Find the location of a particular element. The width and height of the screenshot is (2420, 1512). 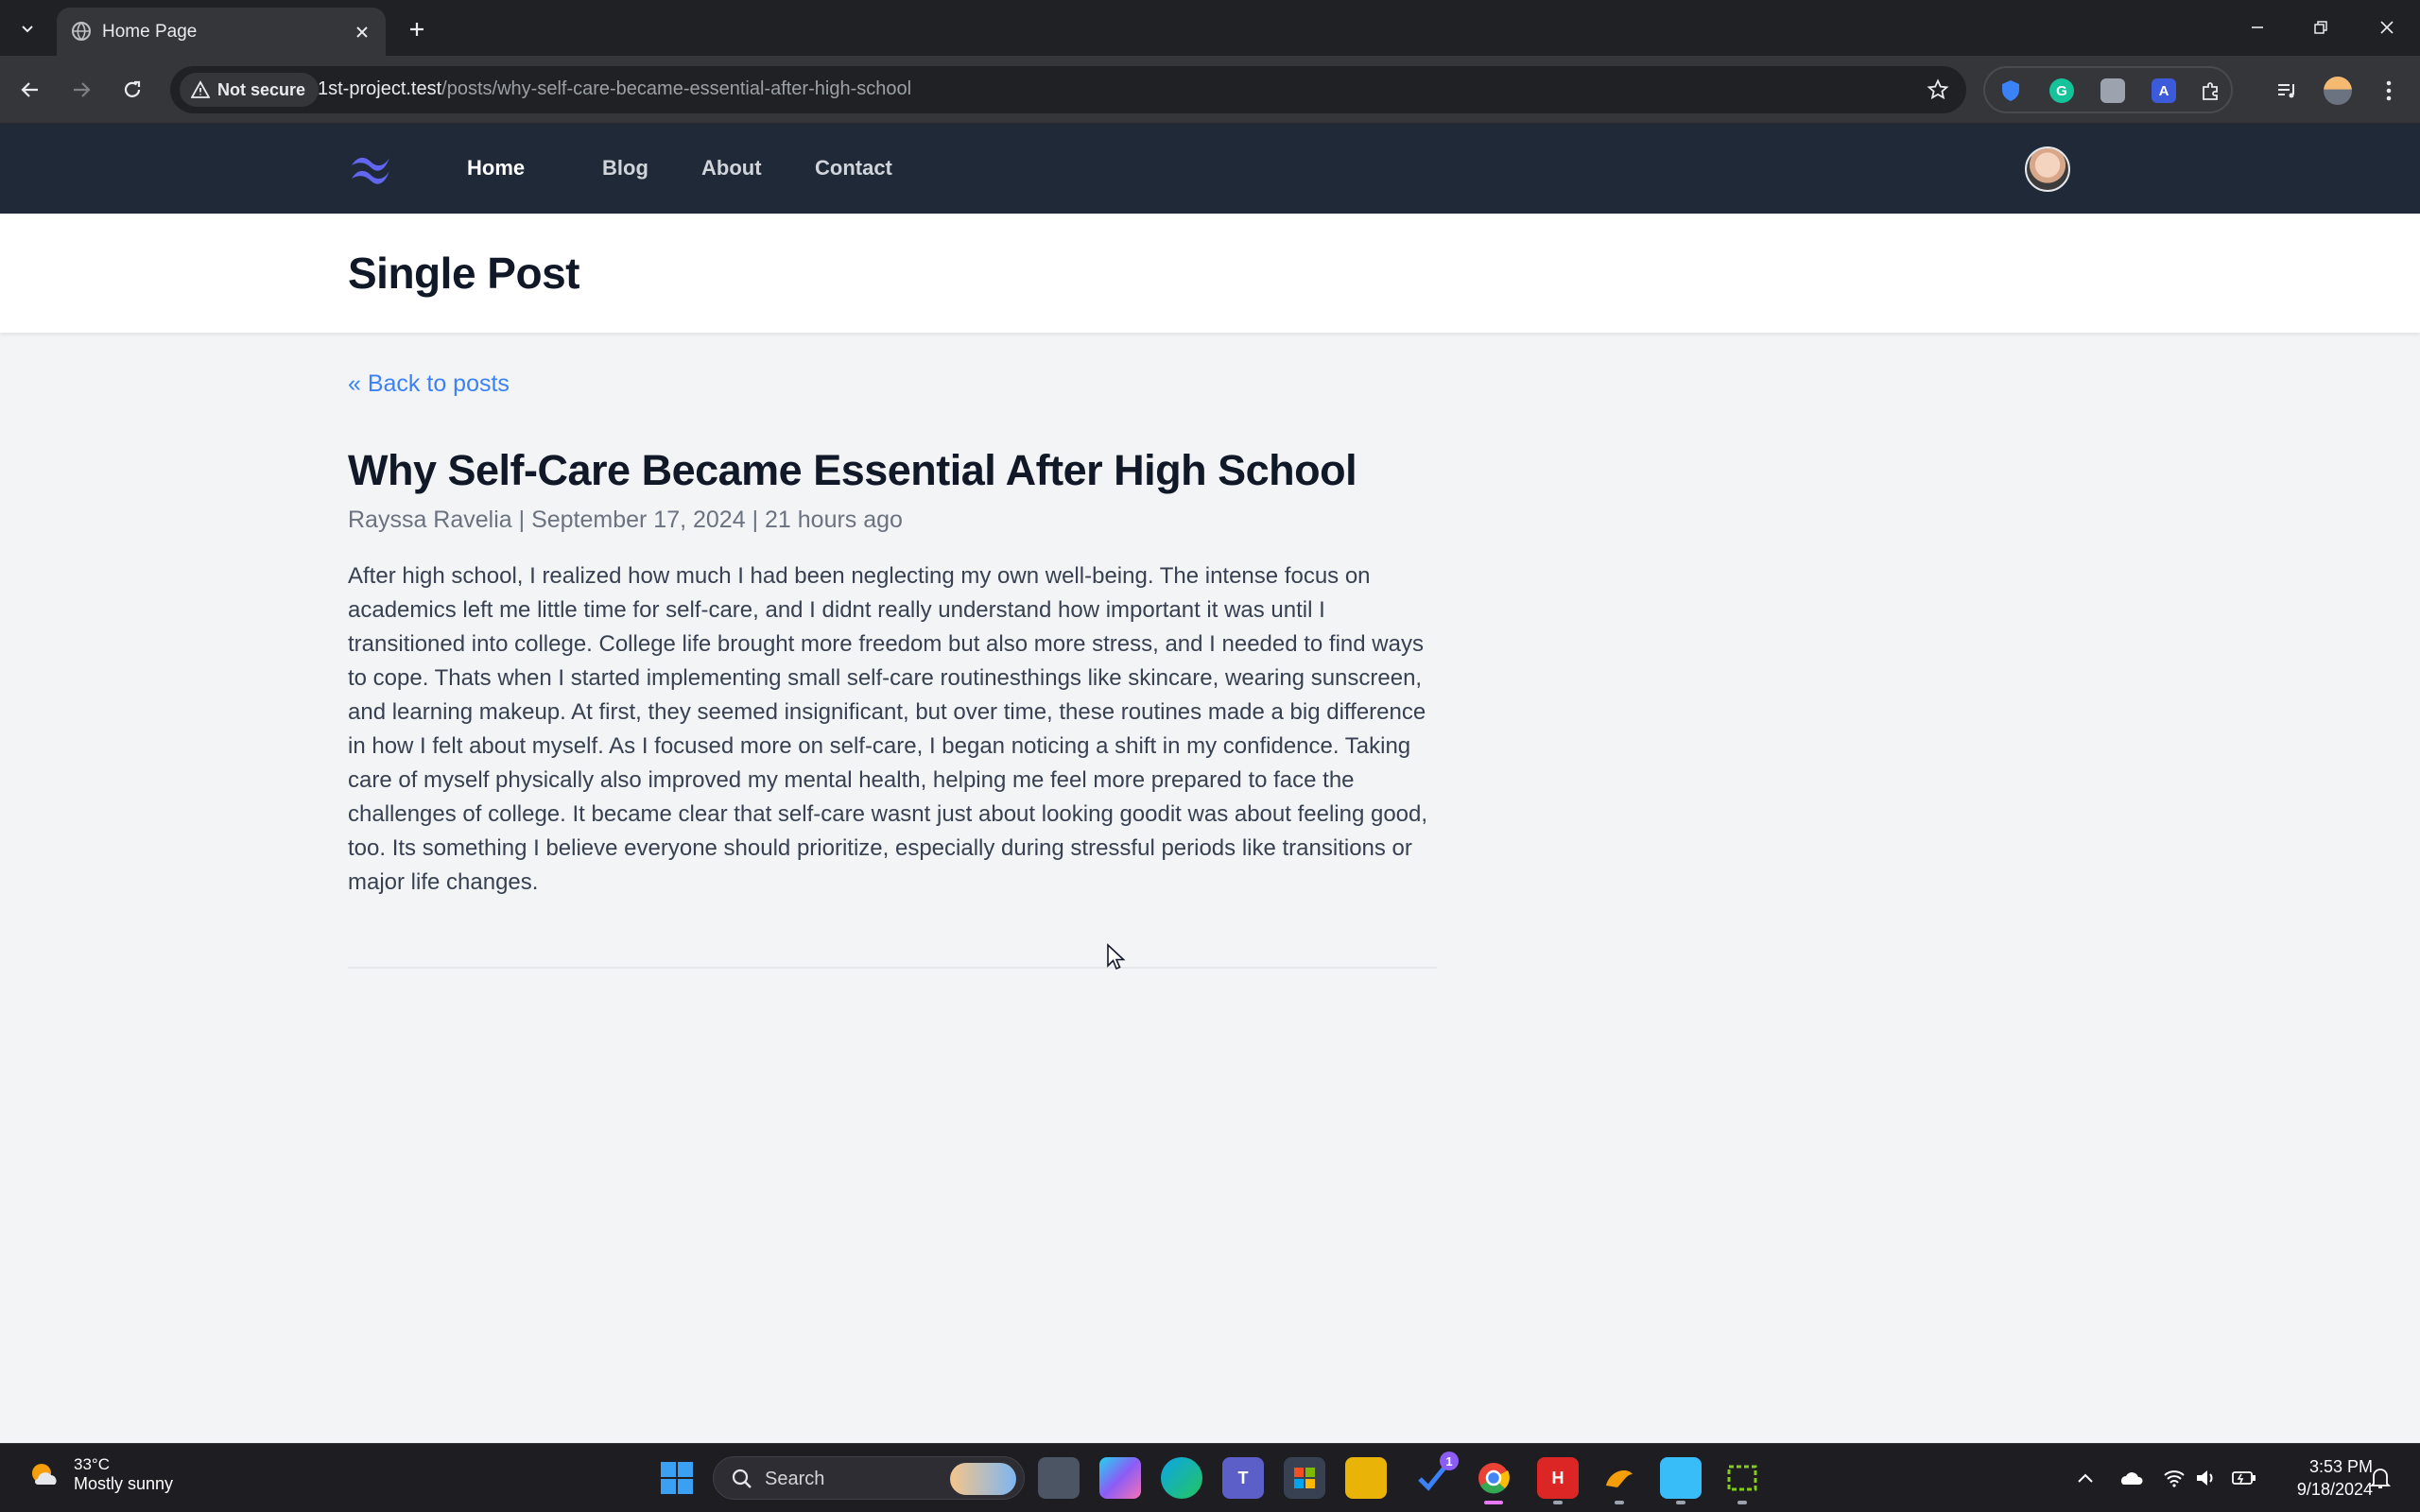

todo-icon: 1 is located at coordinates (1435, 1475).